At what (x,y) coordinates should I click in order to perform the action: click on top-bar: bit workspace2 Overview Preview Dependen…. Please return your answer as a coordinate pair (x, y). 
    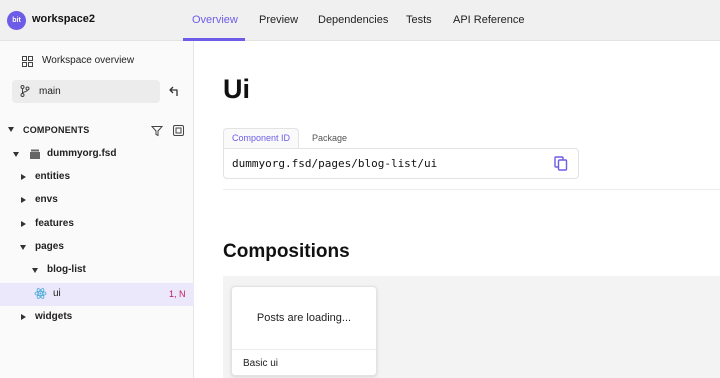
    Looking at the image, I should click on (360, 20).